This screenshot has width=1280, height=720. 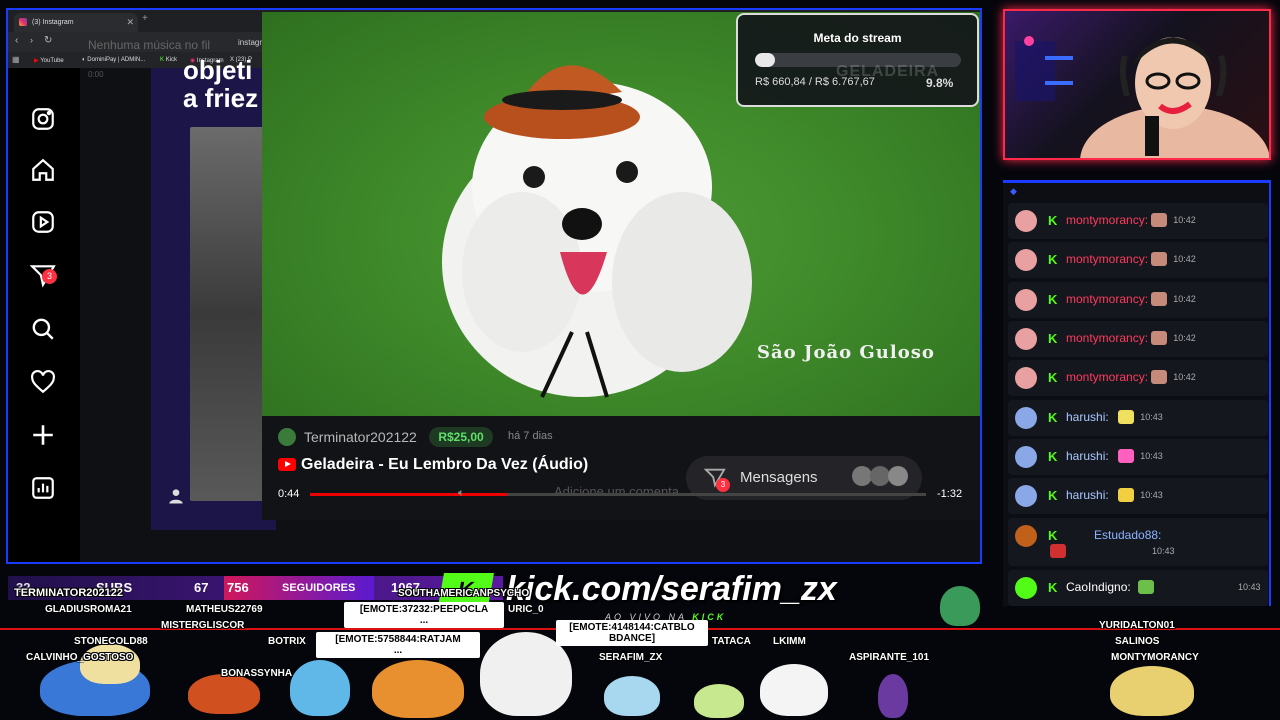 I want to click on chat-username: Estudado88:, so click(x=1127, y=535).